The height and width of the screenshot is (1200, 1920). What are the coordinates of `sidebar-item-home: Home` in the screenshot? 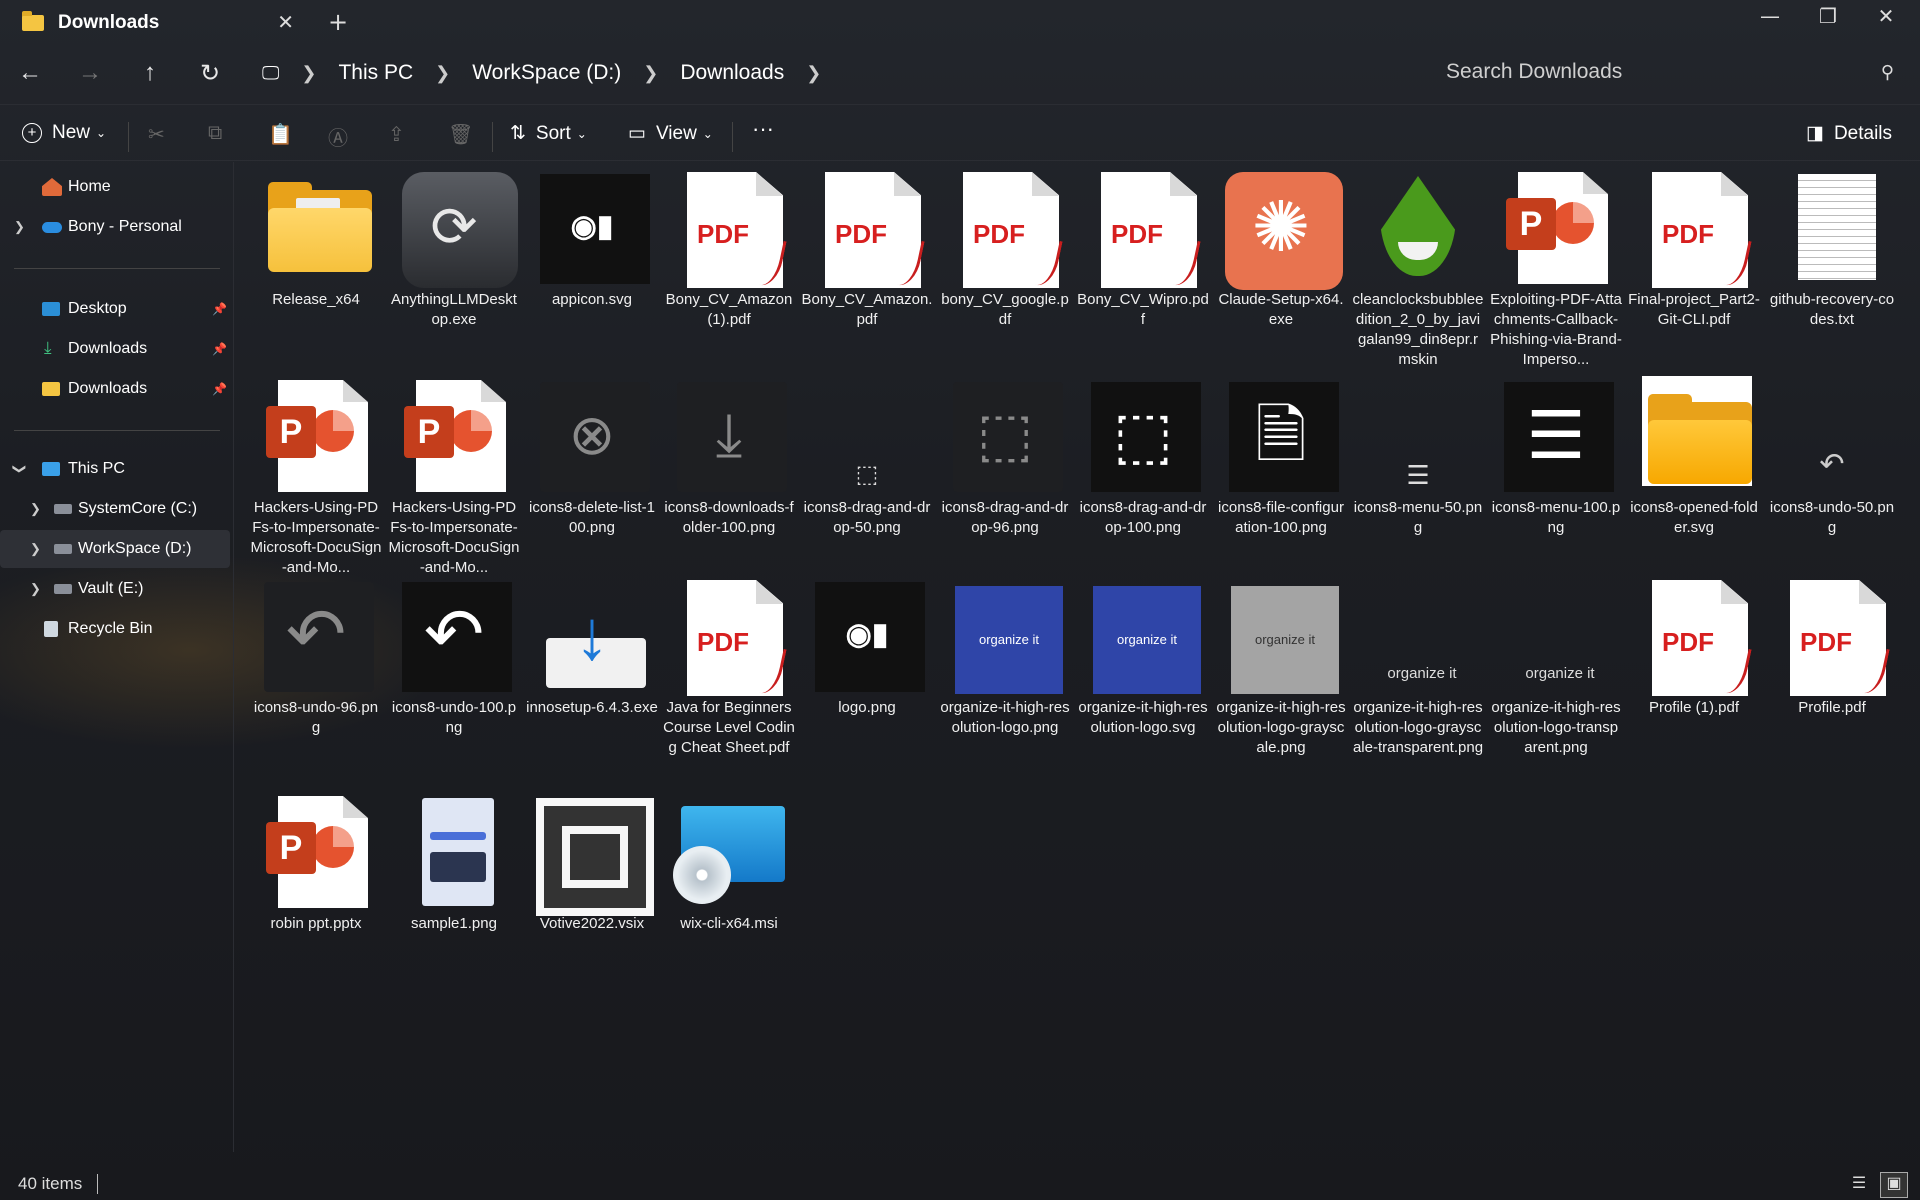 It's located at (115, 187).